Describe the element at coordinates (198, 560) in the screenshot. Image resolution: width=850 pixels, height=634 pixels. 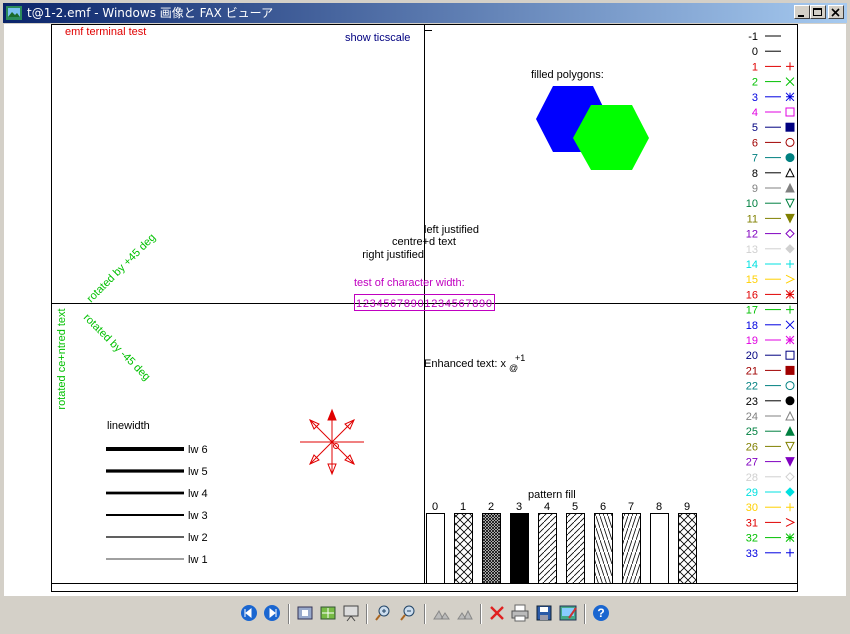
I see `linewidth-label: lw 1` at that location.